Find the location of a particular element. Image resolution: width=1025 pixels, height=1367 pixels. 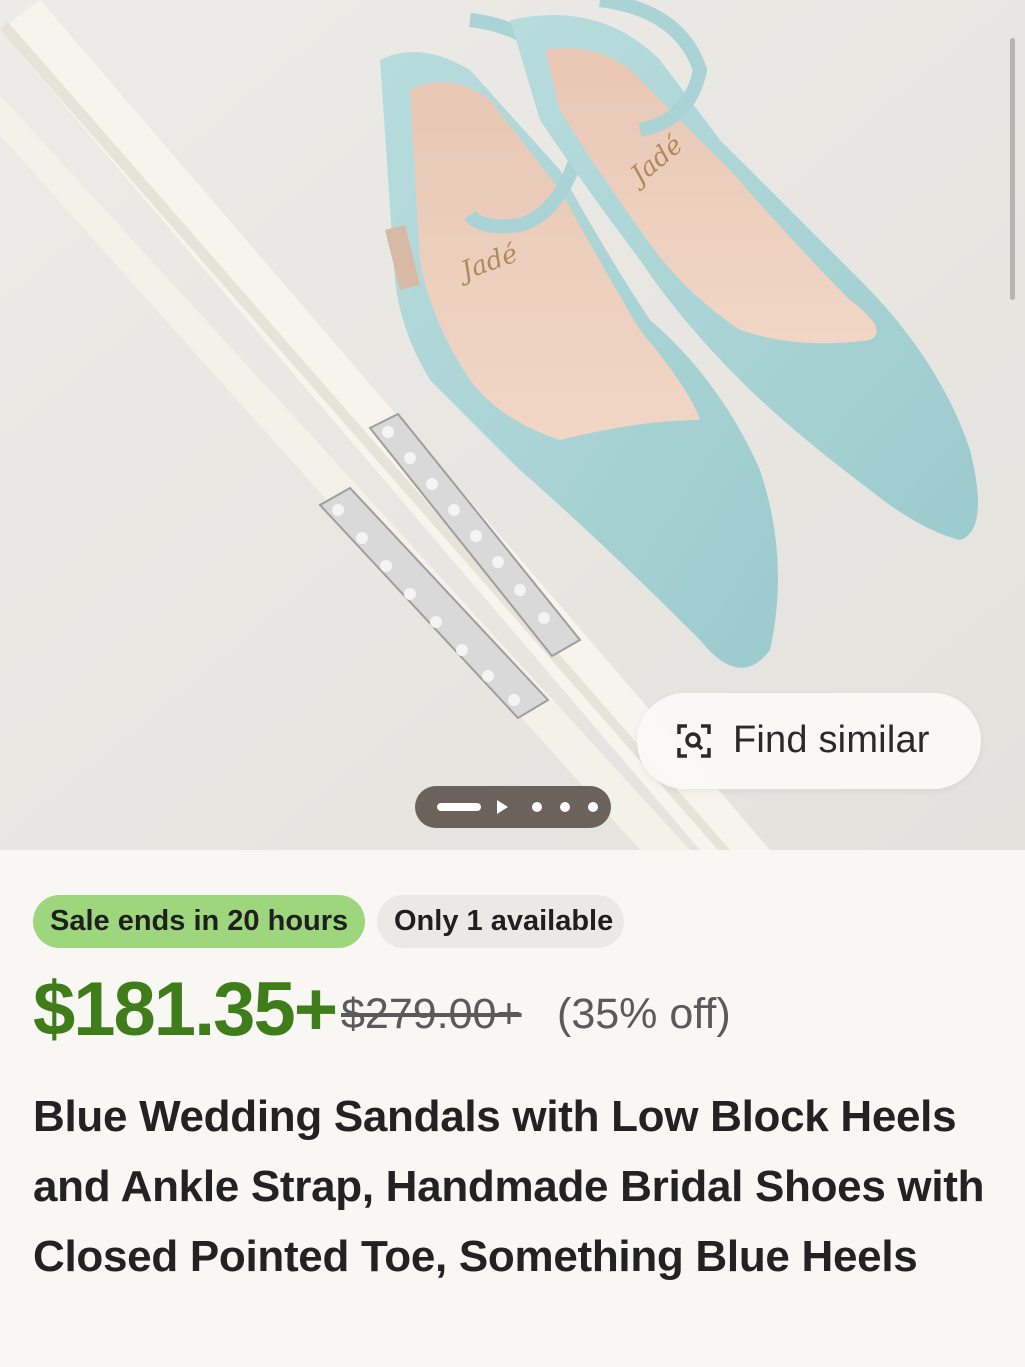

visual-search-icon is located at coordinates (694, 741).